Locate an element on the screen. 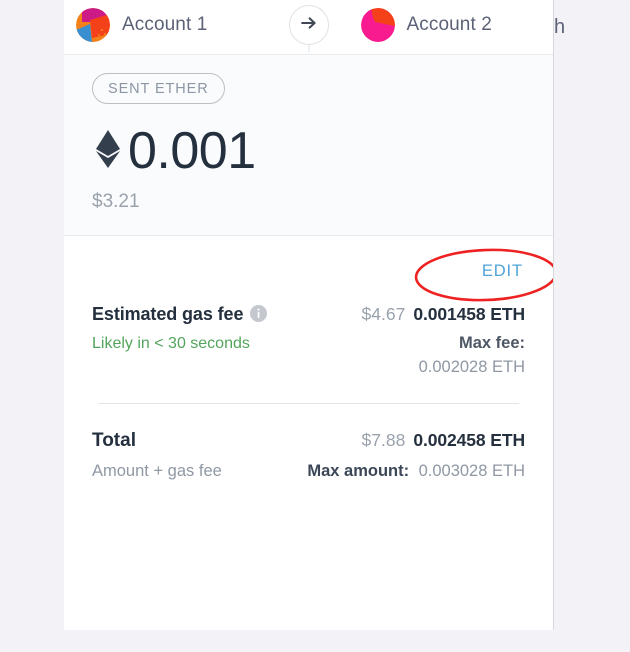 This screenshot has height=652, width=630. gas-fee-eth: 0.001458 ETH is located at coordinates (469, 314).